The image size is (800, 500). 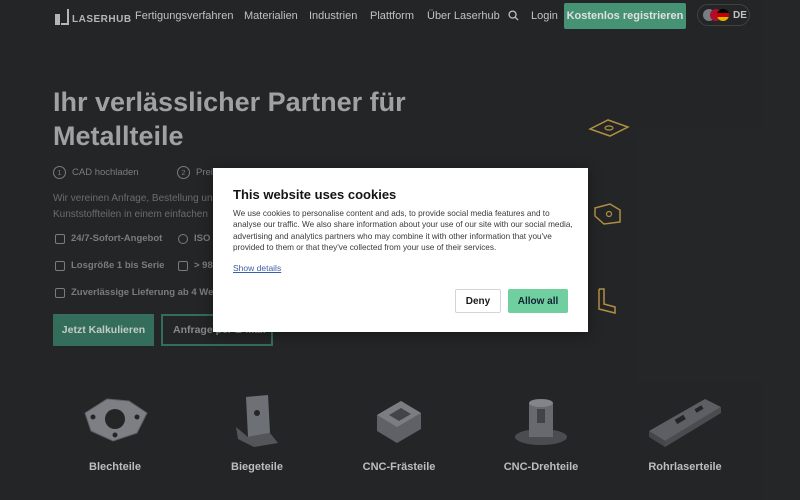 What do you see at coordinates (544, 16) in the screenshot?
I see `login-link: Login` at bounding box center [544, 16].